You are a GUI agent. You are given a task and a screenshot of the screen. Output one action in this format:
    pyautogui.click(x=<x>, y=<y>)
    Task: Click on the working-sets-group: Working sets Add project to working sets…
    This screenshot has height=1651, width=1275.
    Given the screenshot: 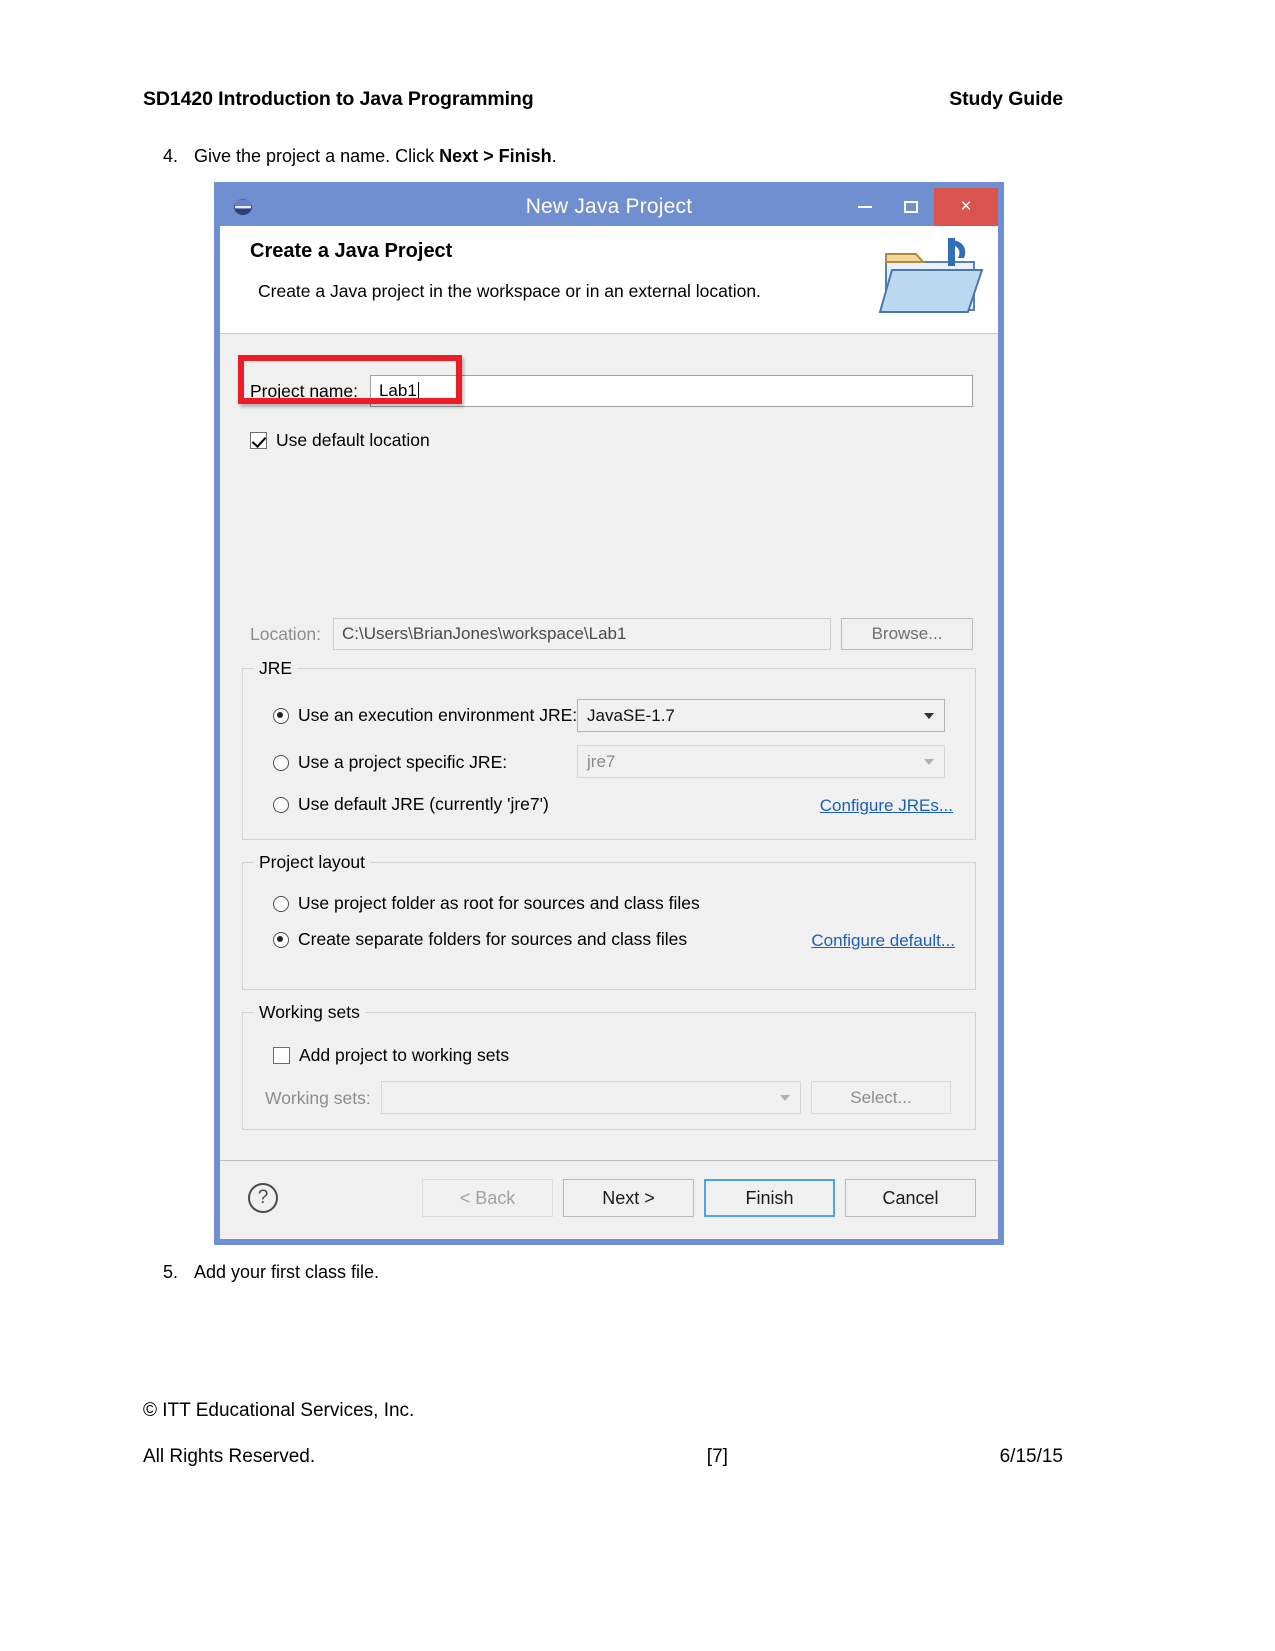 What is the action you would take?
    pyautogui.click(x=609, y=1066)
    